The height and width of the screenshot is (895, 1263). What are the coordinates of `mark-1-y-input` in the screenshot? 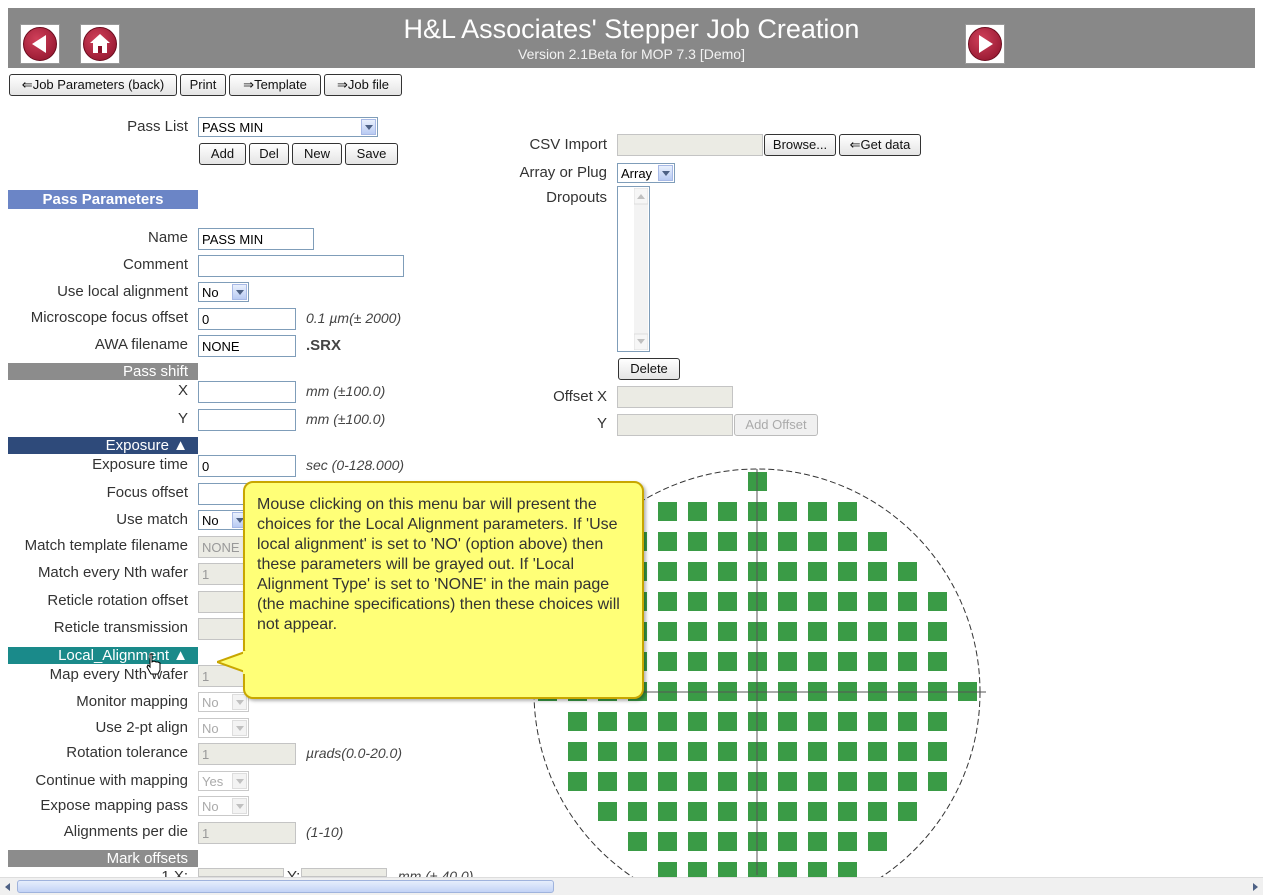 It's located at (344, 872).